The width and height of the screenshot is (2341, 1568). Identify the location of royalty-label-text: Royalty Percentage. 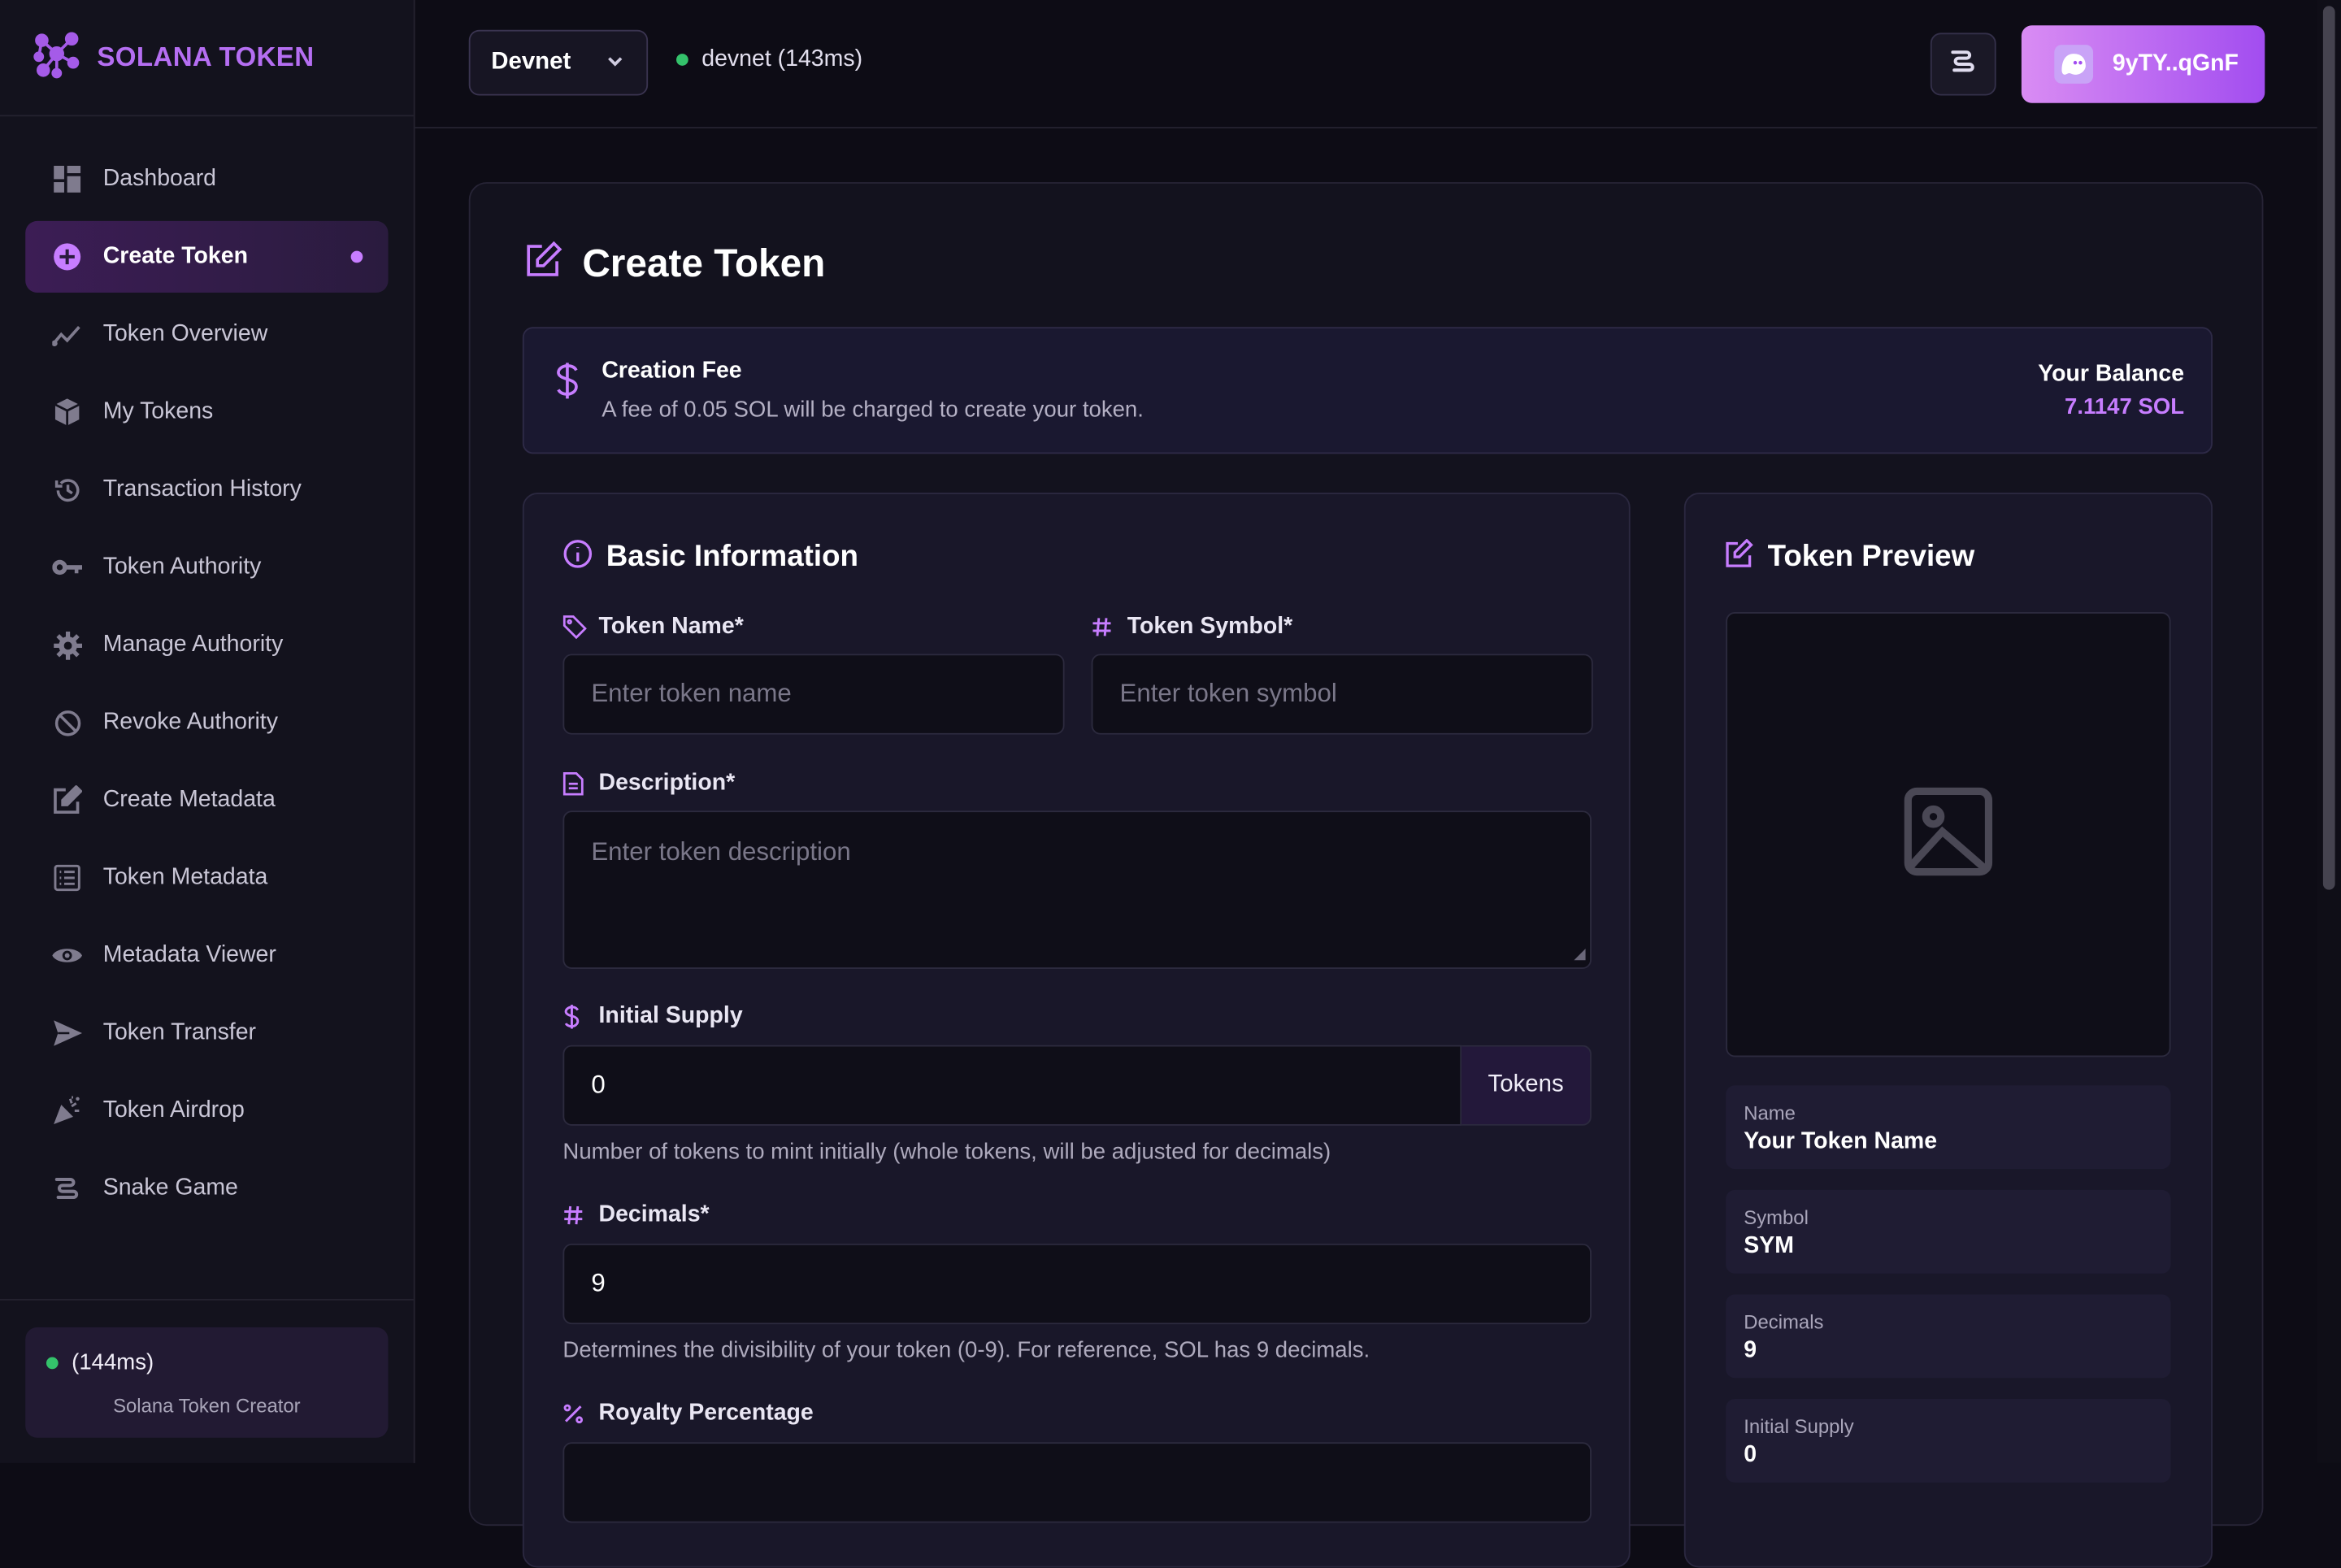
(706, 1413).